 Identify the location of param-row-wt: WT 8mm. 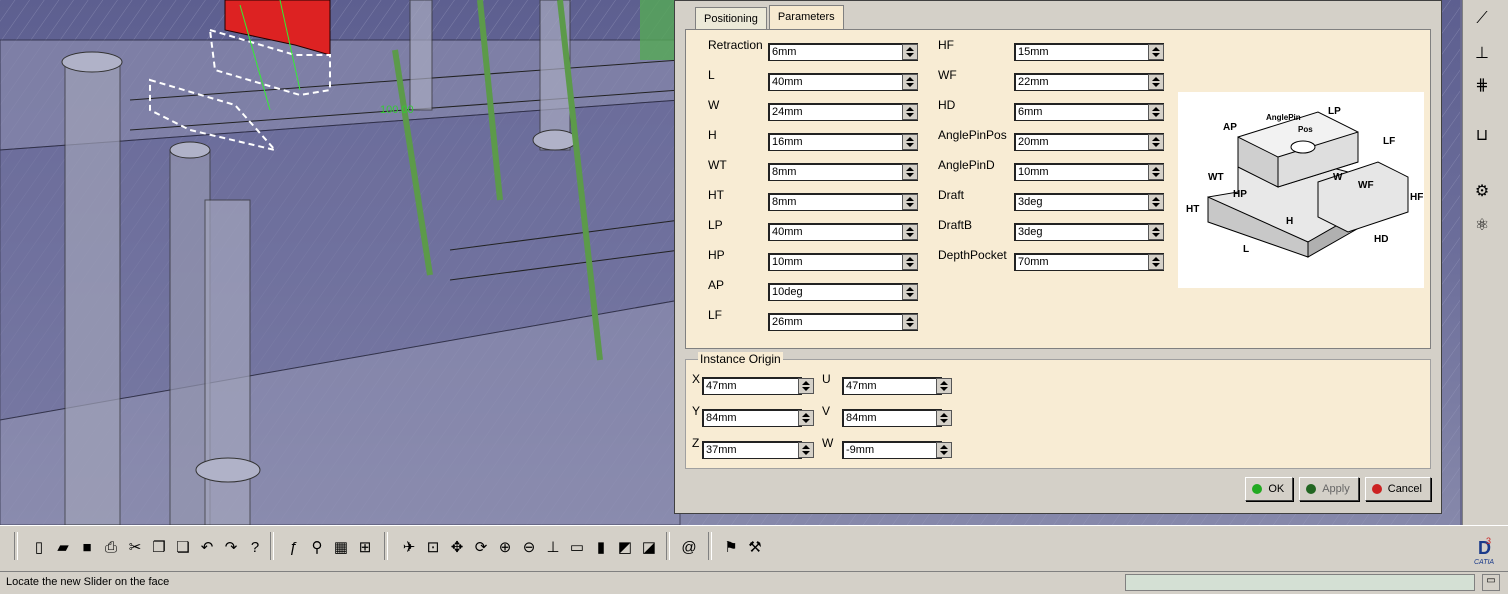
(818, 169).